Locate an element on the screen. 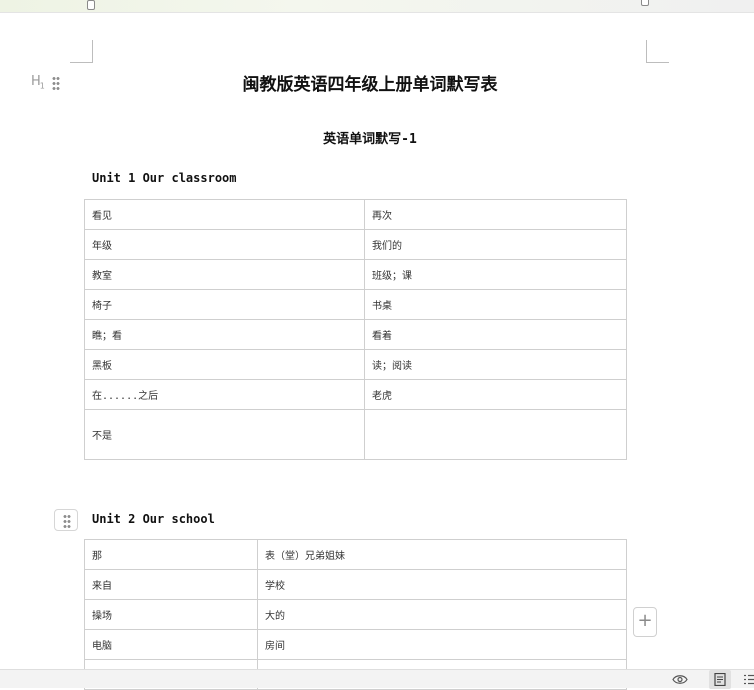  page-margin-corner-top-left is located at coordinates (81, 51).